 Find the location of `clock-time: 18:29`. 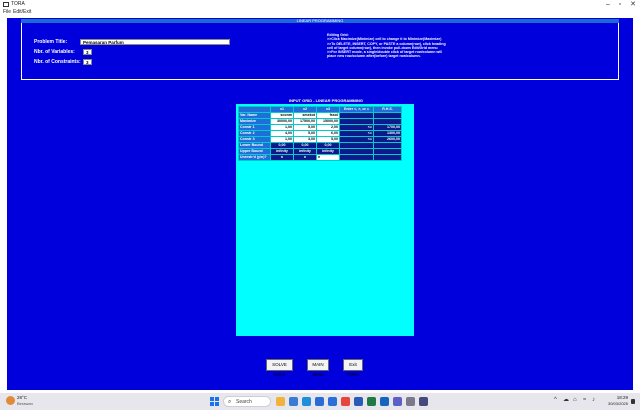

clock-time: 18:29 is located at coordinates (617, 397).